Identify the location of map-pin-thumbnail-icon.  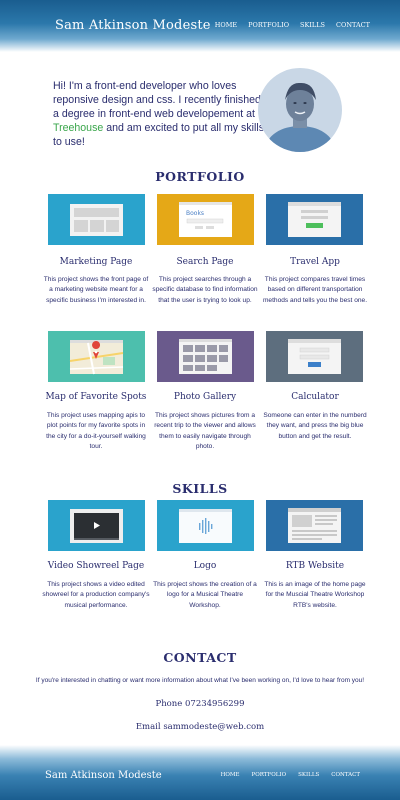
(96, 357).